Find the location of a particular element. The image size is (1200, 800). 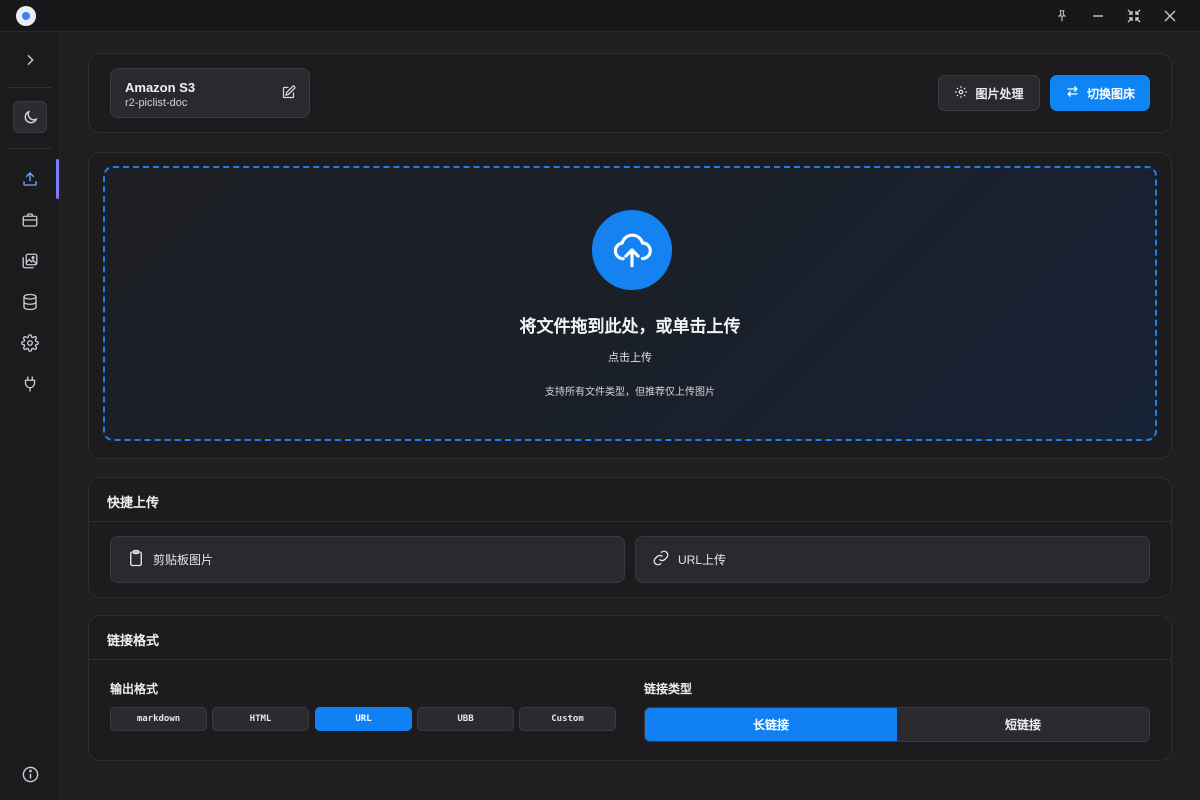

format-markdown-button: markdown is located at coordinates (158, 719).